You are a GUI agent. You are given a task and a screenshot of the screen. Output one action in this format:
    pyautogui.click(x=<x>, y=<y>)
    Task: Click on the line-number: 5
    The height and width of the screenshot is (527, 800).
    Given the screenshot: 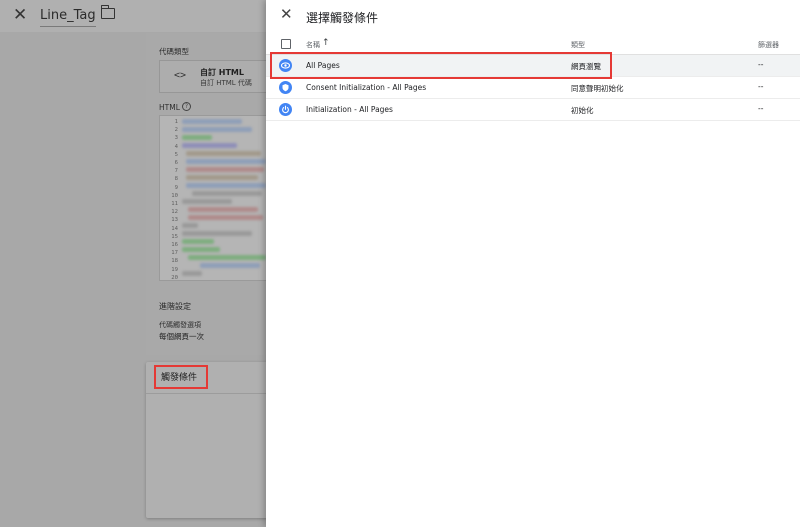 What is the action you would take?
    pyautogui.click(x=176, y=154)
    